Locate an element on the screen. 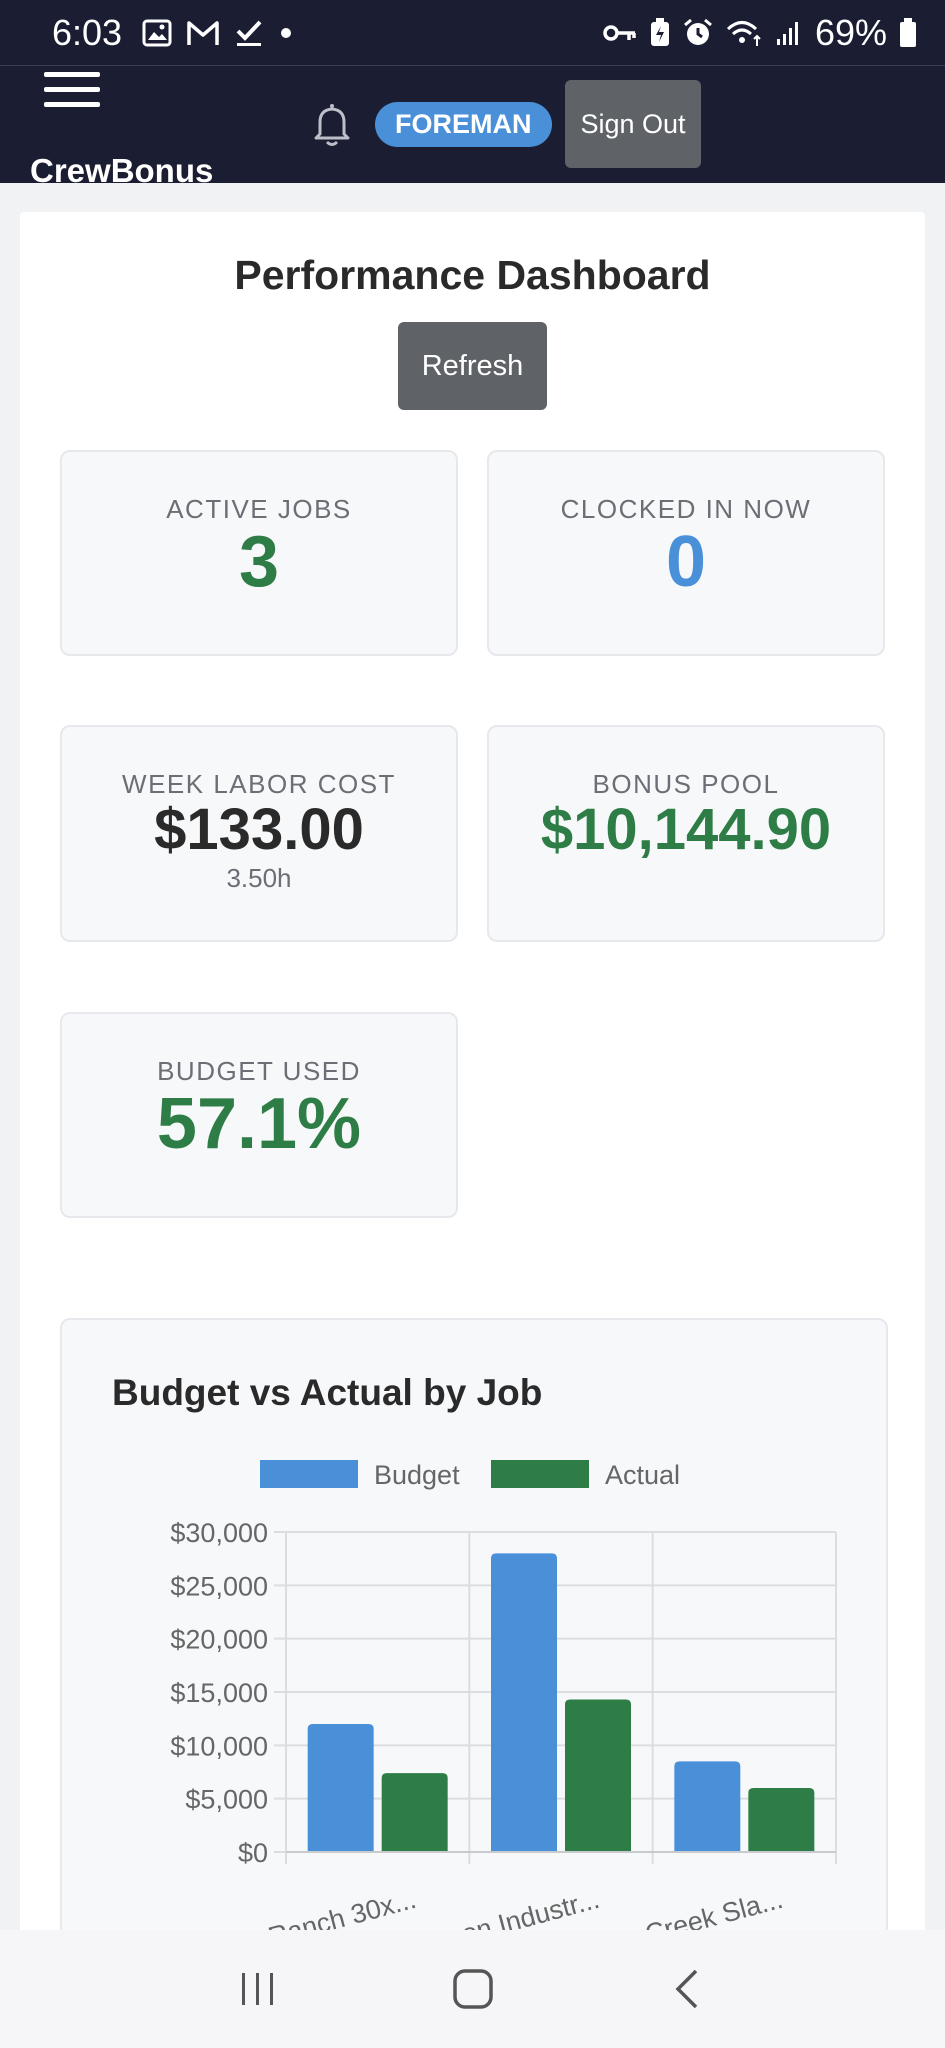 The image size is (945, 2048). stat-budget-used: BUDGET USED 57.1% is located at coordinates (259, 1115).